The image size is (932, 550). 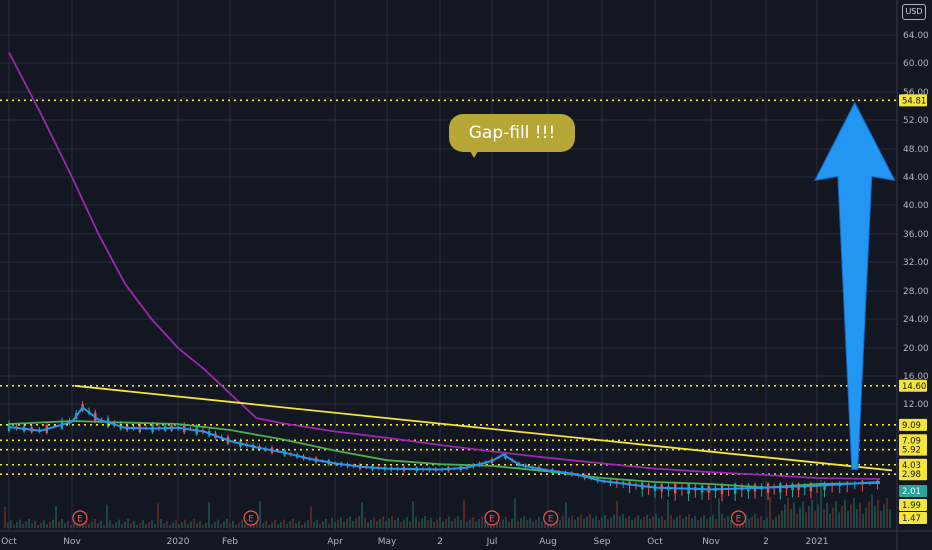 I want to click on up-arrow-annotation, so click(x=854, y=285).